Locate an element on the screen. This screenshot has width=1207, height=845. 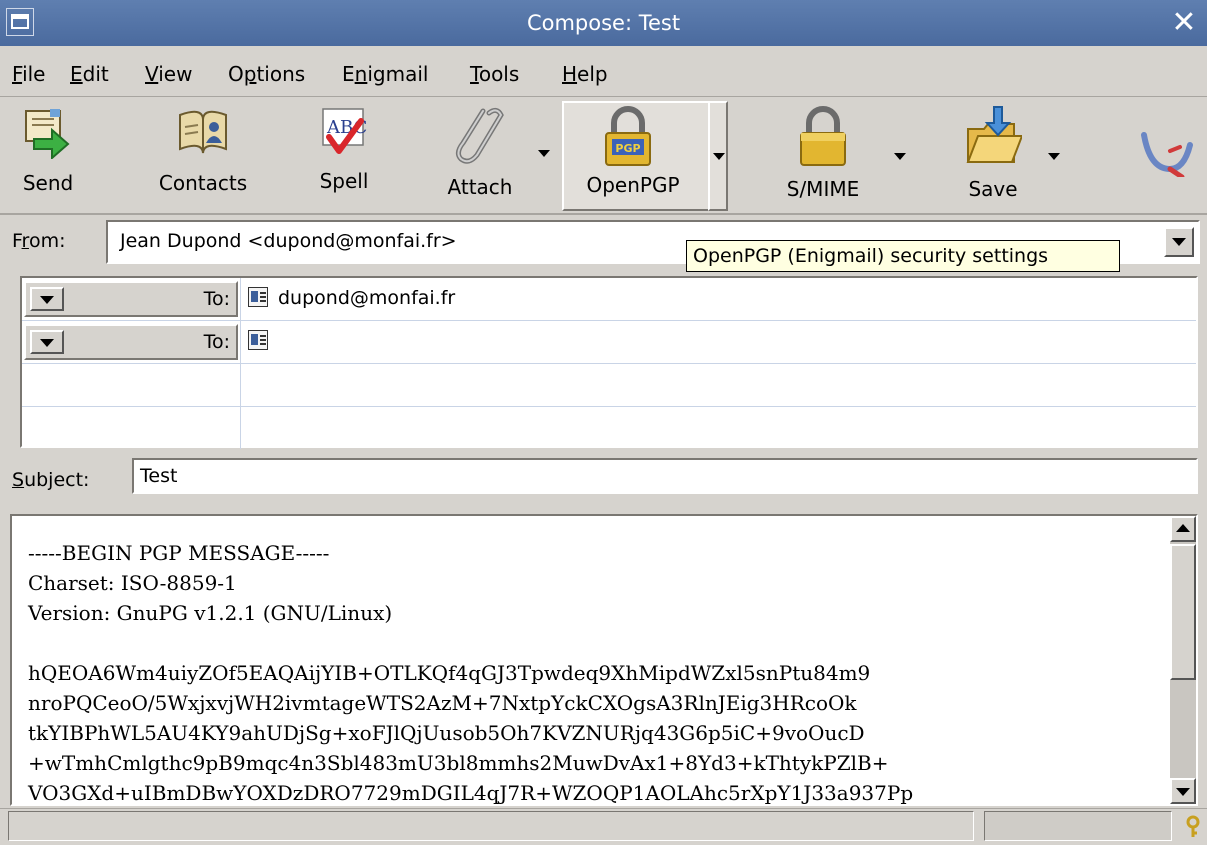
title-bar: Compose: Test ✕ is located at coordinates (603, 23).